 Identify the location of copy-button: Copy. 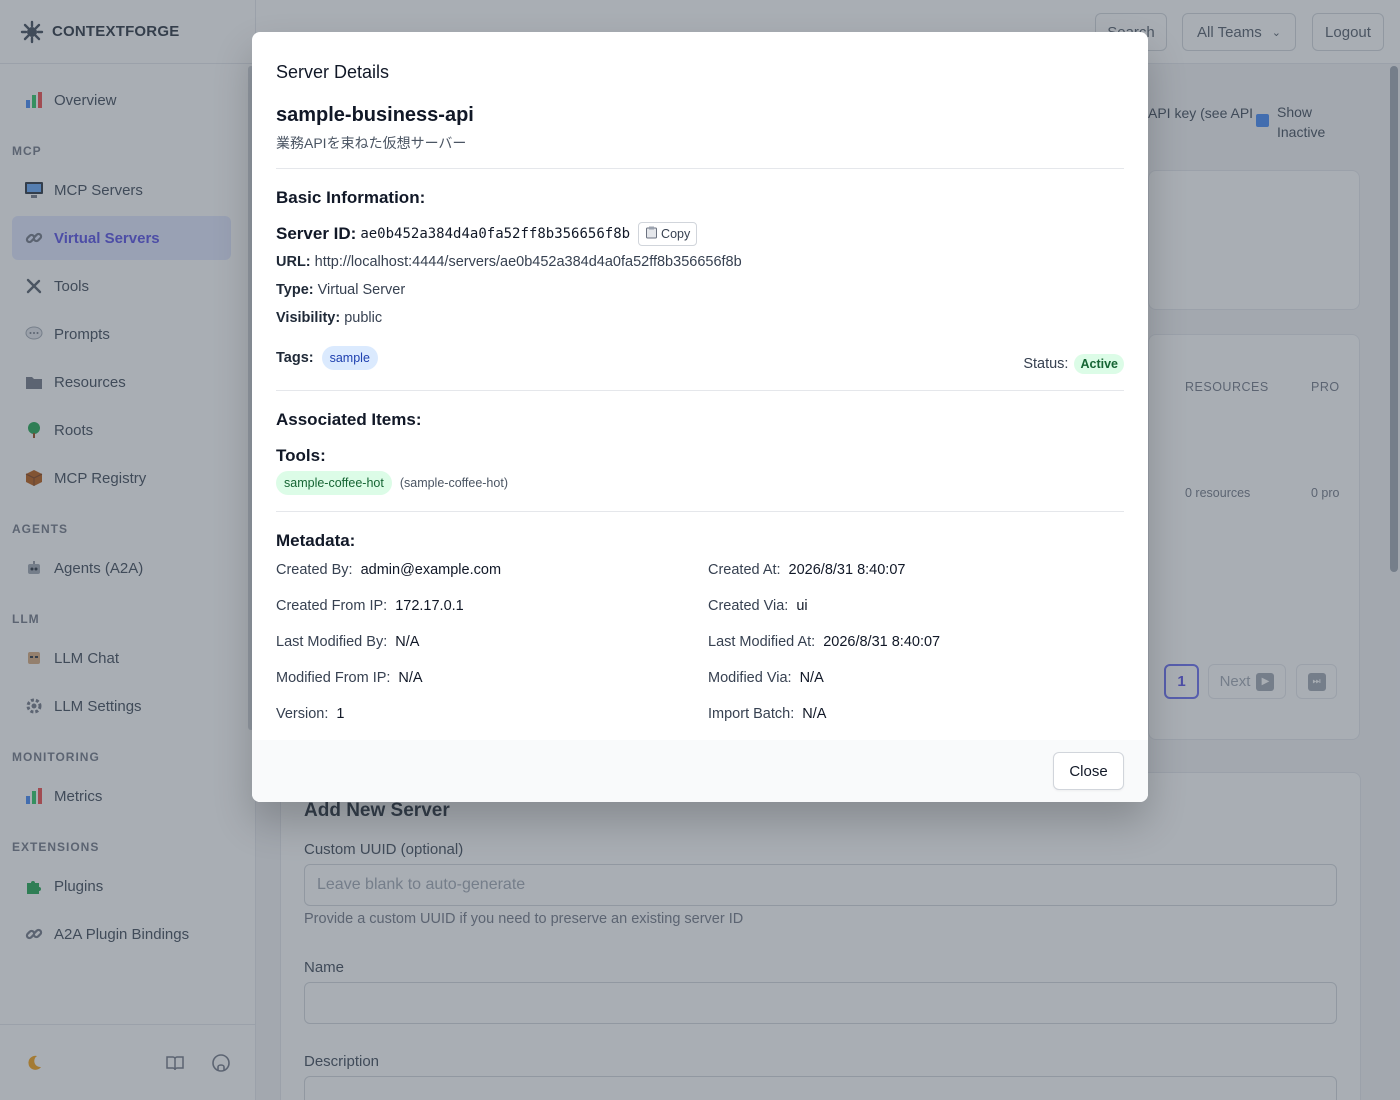
(668, 234).